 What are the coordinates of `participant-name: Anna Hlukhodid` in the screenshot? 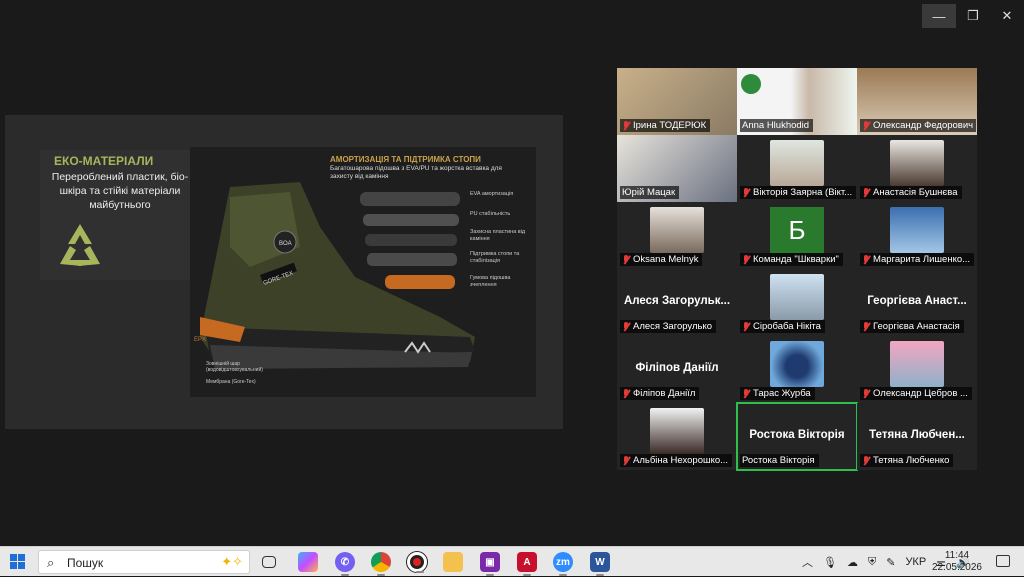 It's located at (777, 125).